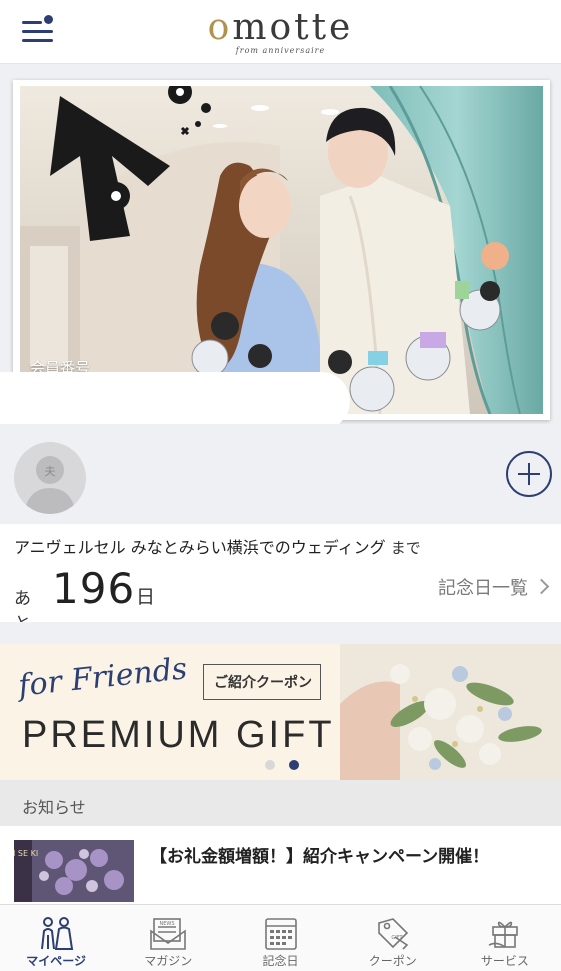  I want to click on nav-label-magazine: マガジン, so click(168, 961).